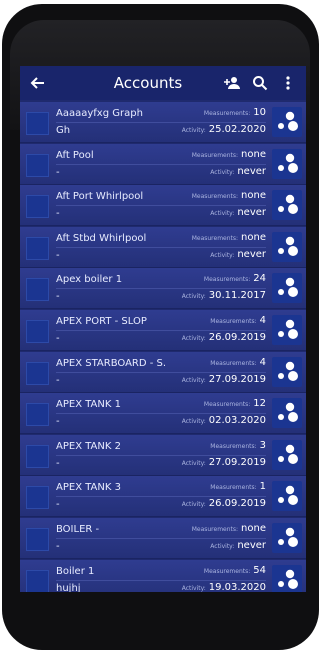 The width and height of the screenshot is (321, 654). I want to click on activity-info: Activity: 30.11.2017, so click(224, 295).